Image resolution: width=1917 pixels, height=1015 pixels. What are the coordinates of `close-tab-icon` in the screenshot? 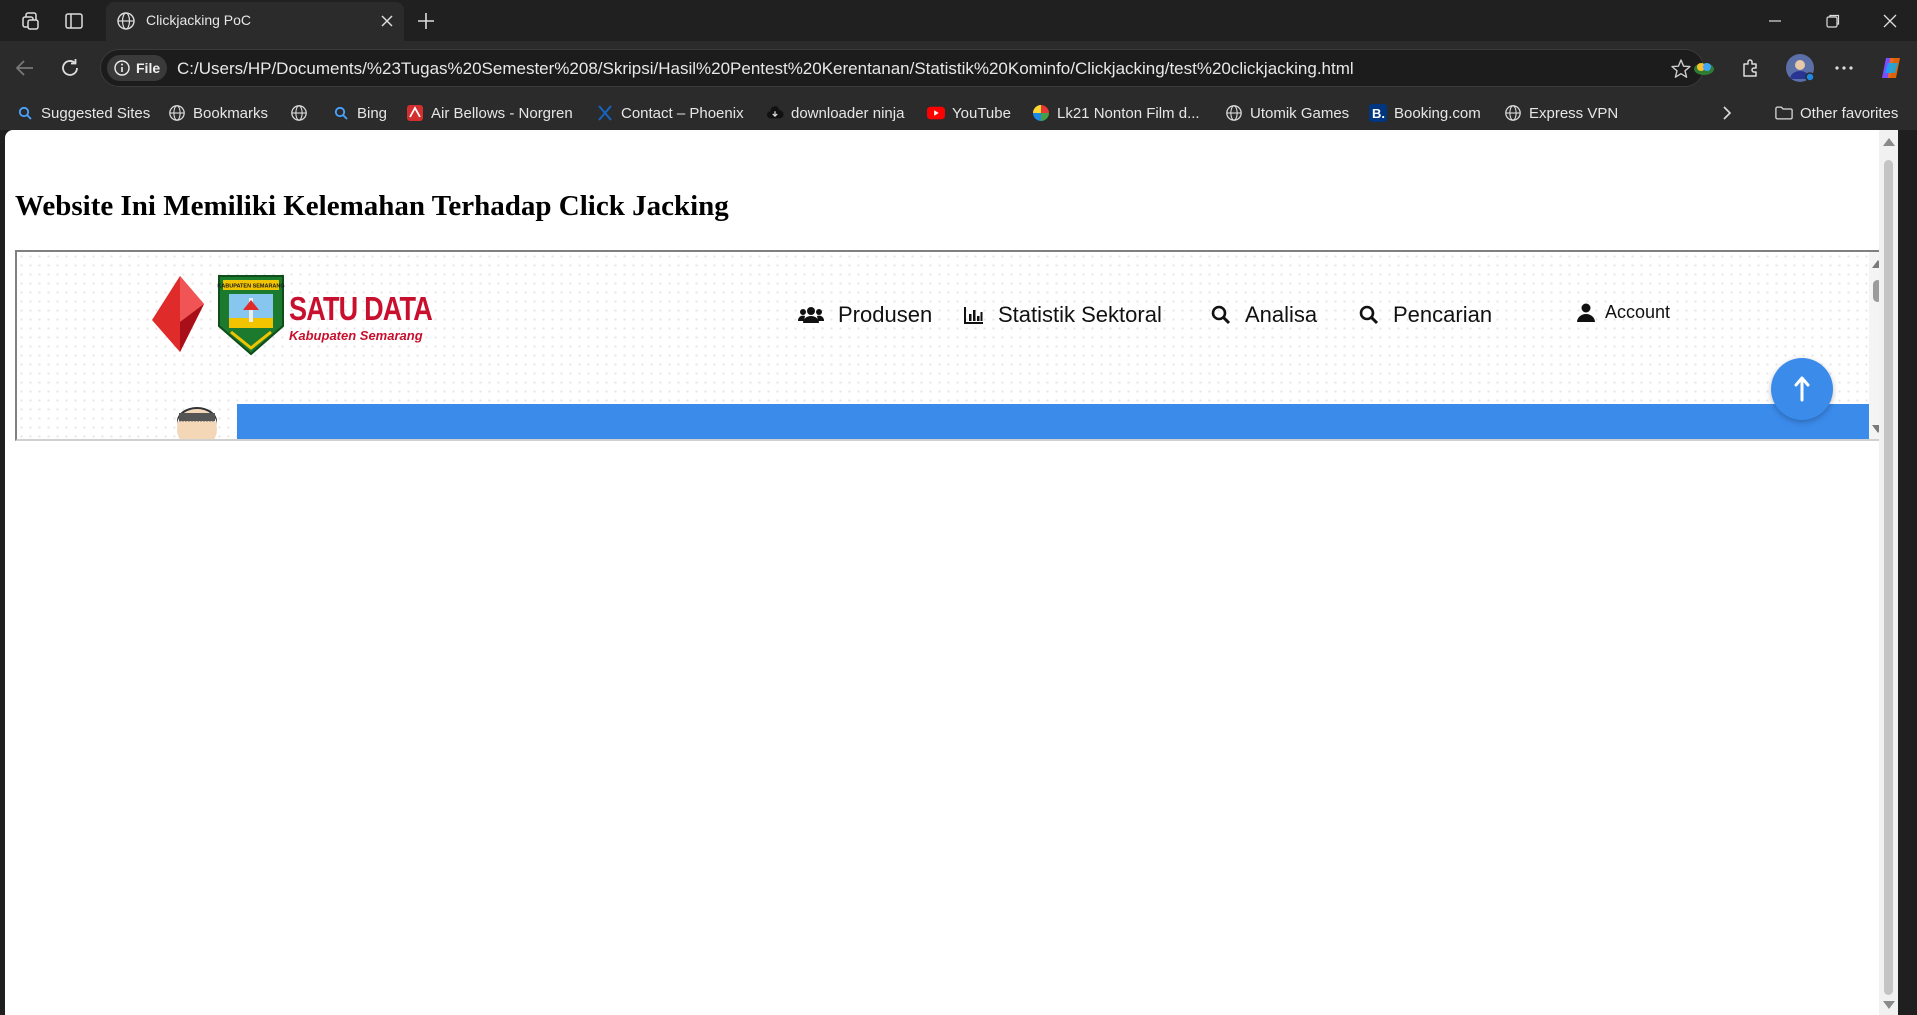 It's located at (387, 21).